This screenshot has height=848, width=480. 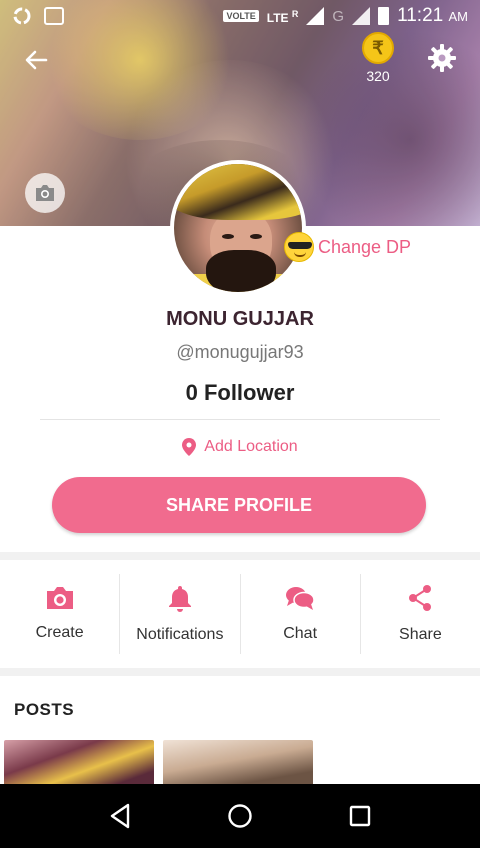 I want to click on change-cover-button, so click(x=45, y=193).